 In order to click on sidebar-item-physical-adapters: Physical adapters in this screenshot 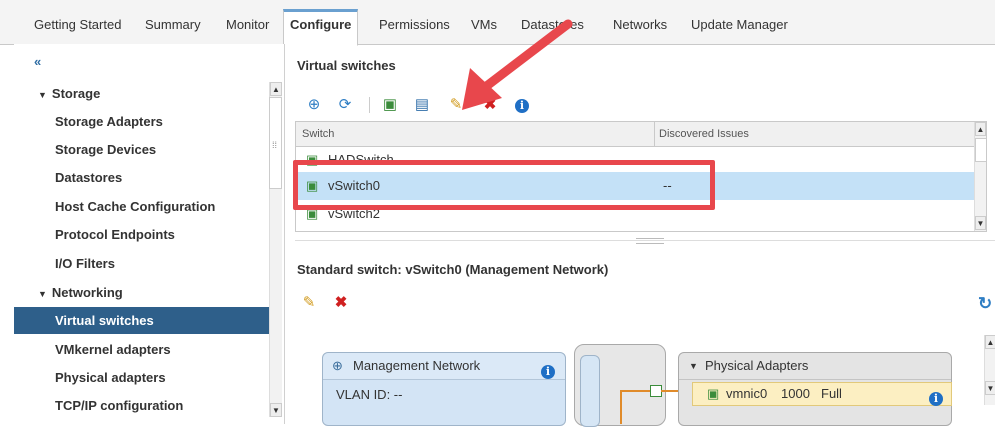, I will do `click(142, 377)`.